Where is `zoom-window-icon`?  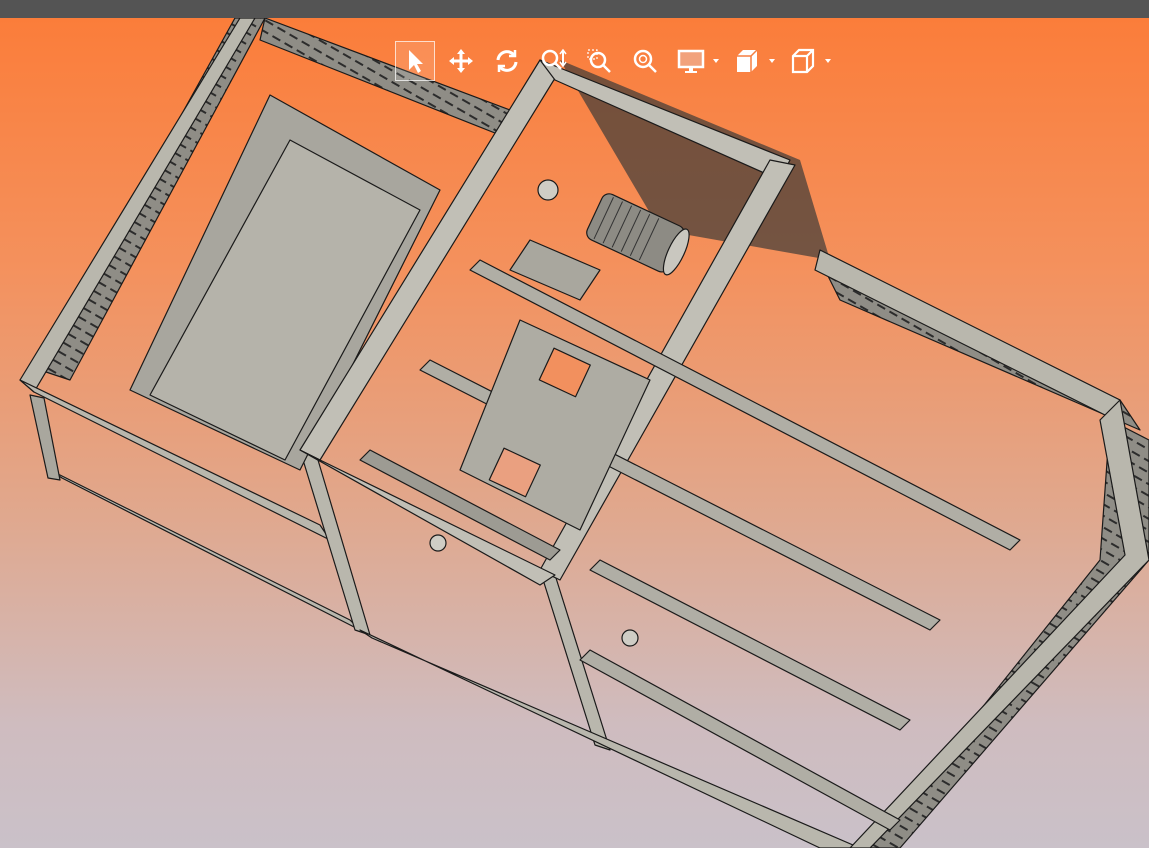
zoom-window-icon is located at coordinates (599, 61).